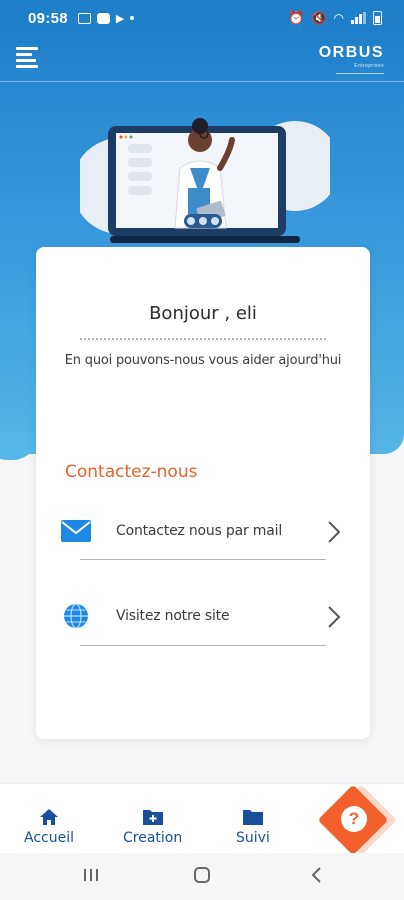  Describe the element at coordinates (253, 838) in the screenshot. I see `nav-suivi-label: Suivi` at that location.